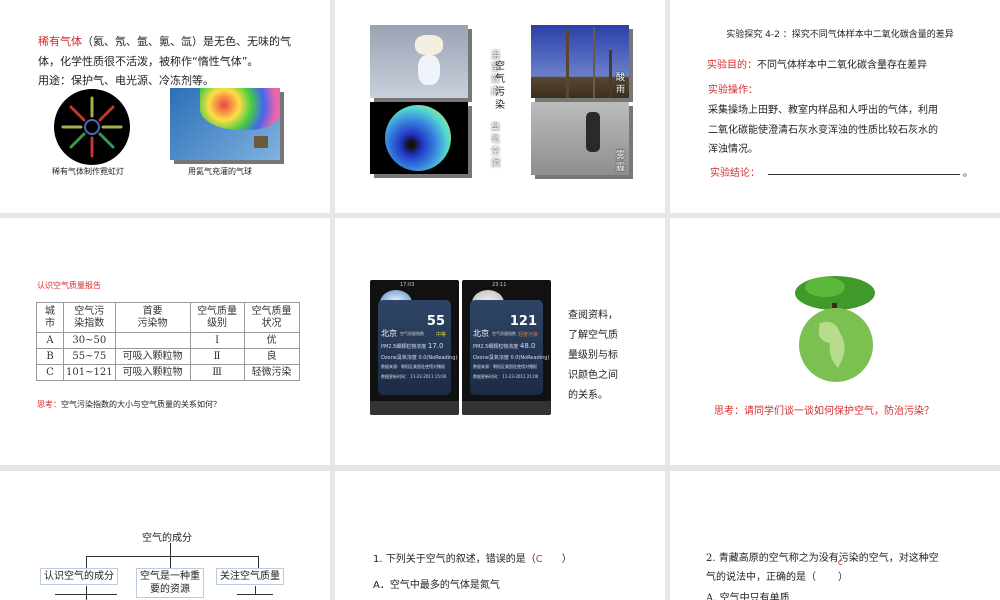 The height and width of the screenshot is (600, 1000). I want to click on table-header-row: 城市 空气污 染指数 首要 污染物 空气质量 级别 空气质量 状况, so click(168, 317).